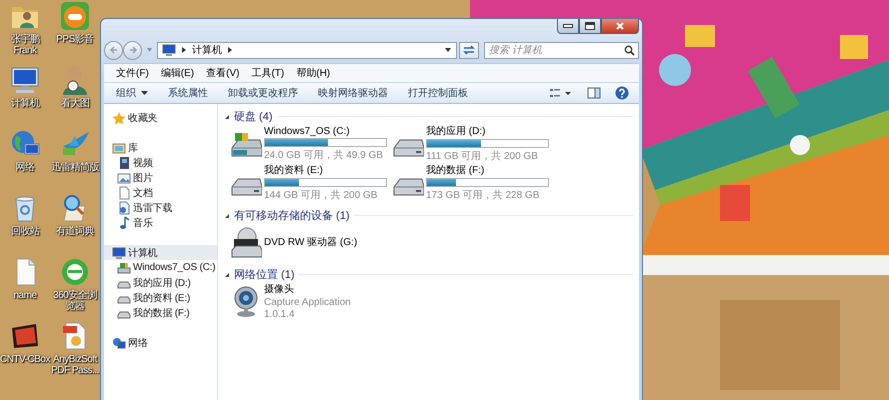 This screenshot has height=400, width=889. Describe the element at coordinates (267, 73) in the screenshot. I see `menu-item: 工具(T)` at that location.